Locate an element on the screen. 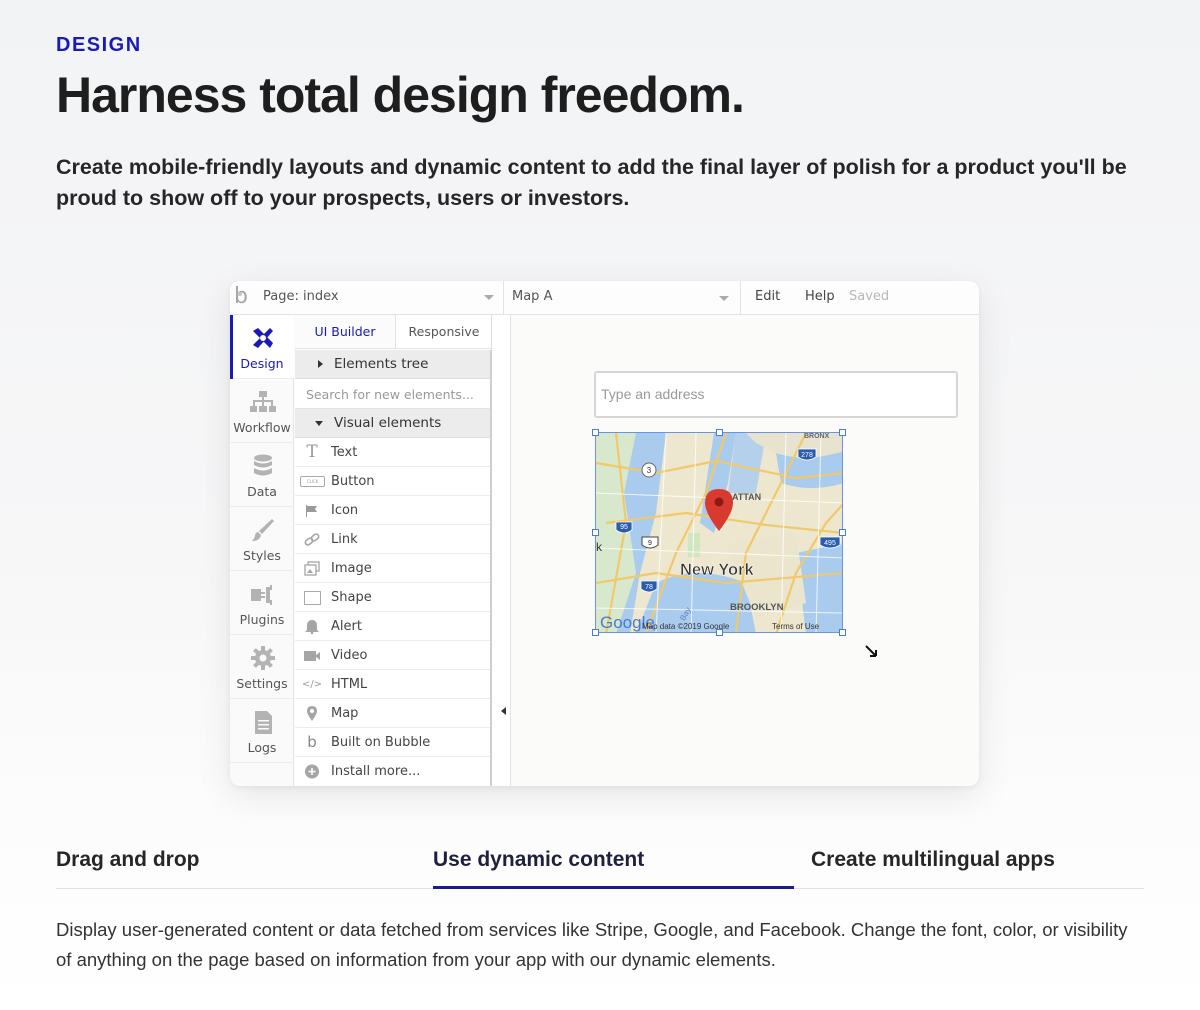 Image resolution: width=1200 pixels, height=1010 pixels. route-shield: 78 is located at coordinates (649, 587).